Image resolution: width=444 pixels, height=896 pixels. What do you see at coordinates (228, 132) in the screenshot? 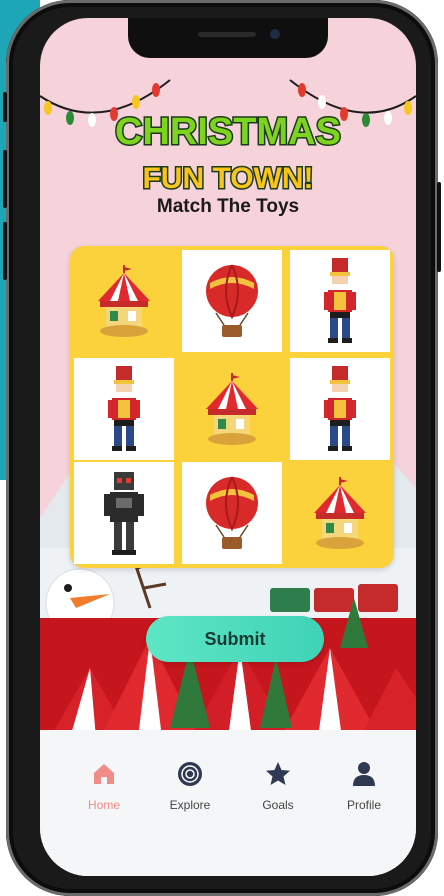
I see `logo-line1: CHRISTMAS` at bounding box center [228, 132].